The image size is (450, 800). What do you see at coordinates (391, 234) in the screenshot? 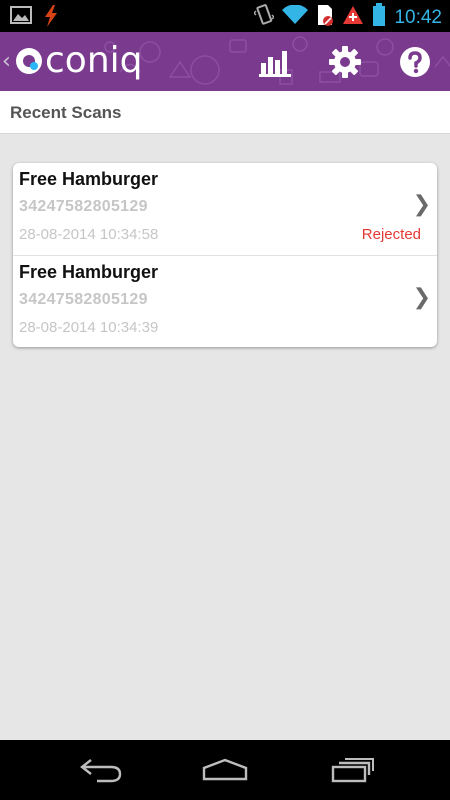
I see `scan-status-rejected: Rejected` at bounding box center [391, 234].